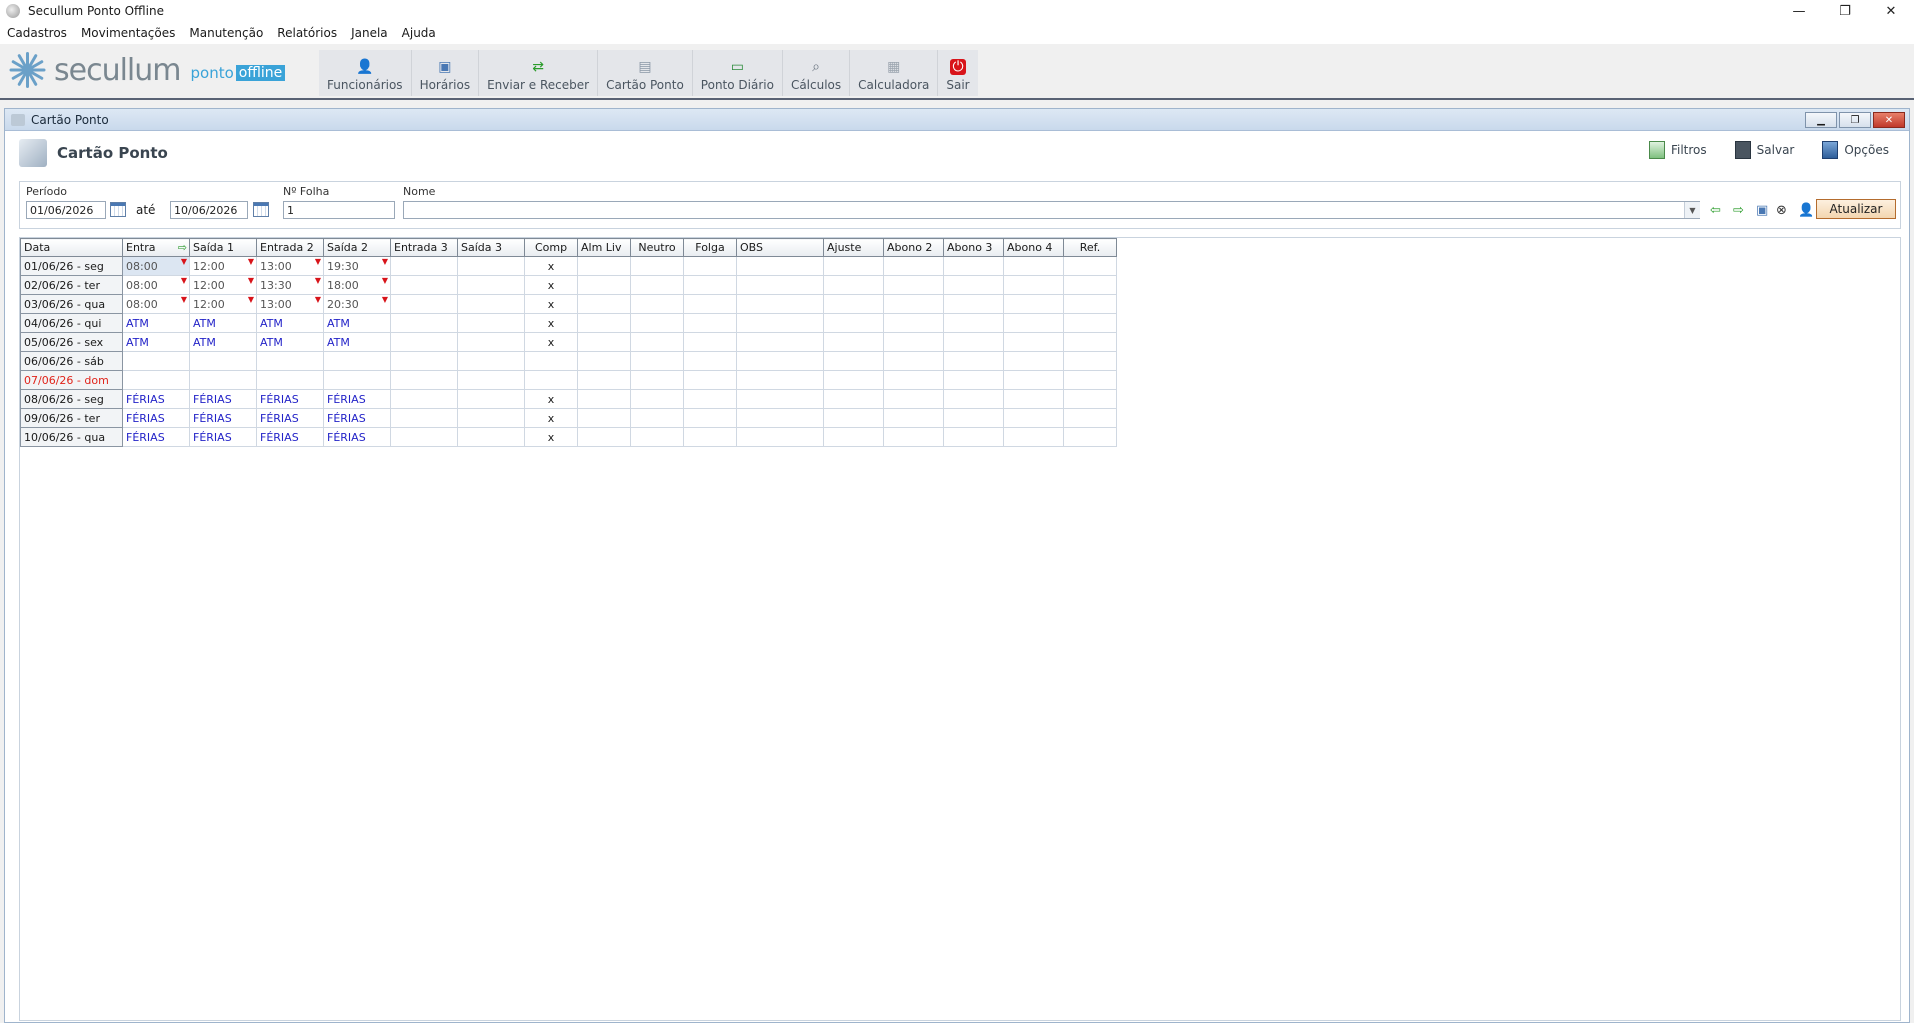 The image size is (1914, 1023). I want to click on row-date: 09/06/26 - ter, so click(71, 418).